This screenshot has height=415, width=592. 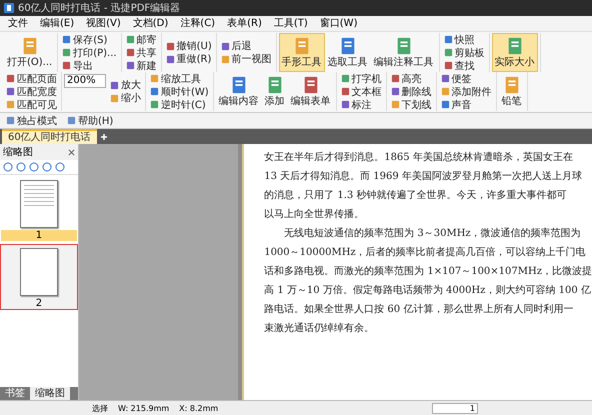 I want to click on ribbon-button: 新建, so click(x=141, y=65).